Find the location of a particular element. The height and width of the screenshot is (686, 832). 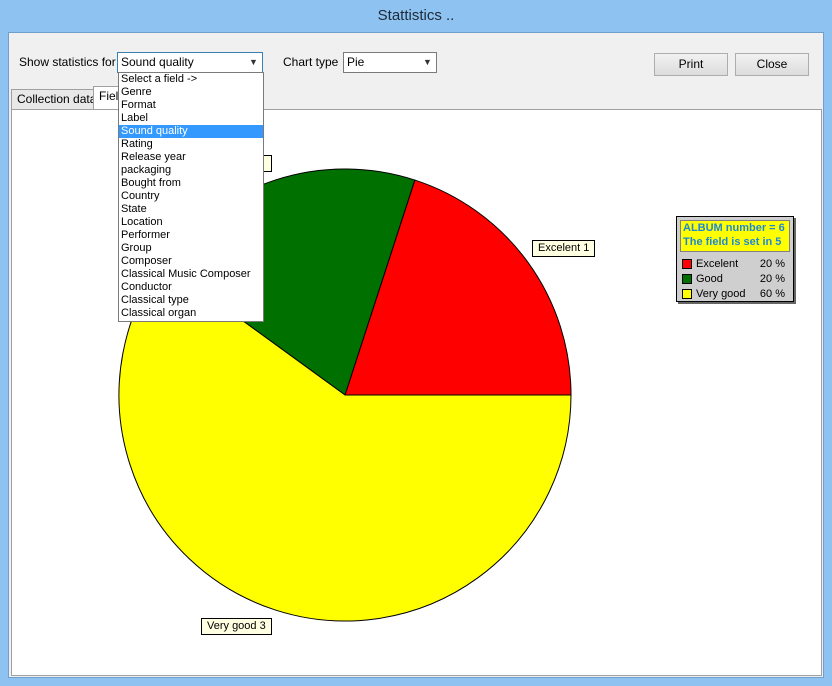

chart-type-value: Pie is located at coordinates (356, 62).